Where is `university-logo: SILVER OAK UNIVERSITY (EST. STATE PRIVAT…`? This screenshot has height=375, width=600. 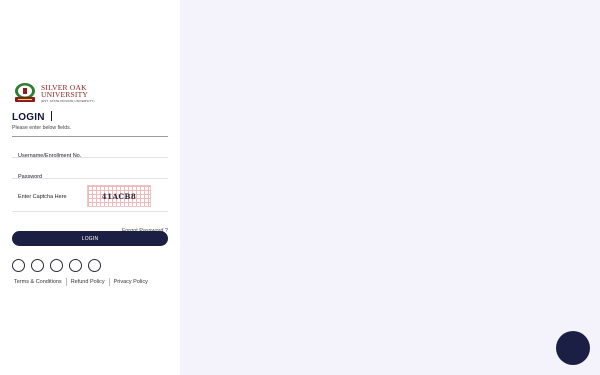 university-logo: SILVER OAK UNIVERSITY (EST. STATE PRIVAT… is located at coordinates (53, 93).